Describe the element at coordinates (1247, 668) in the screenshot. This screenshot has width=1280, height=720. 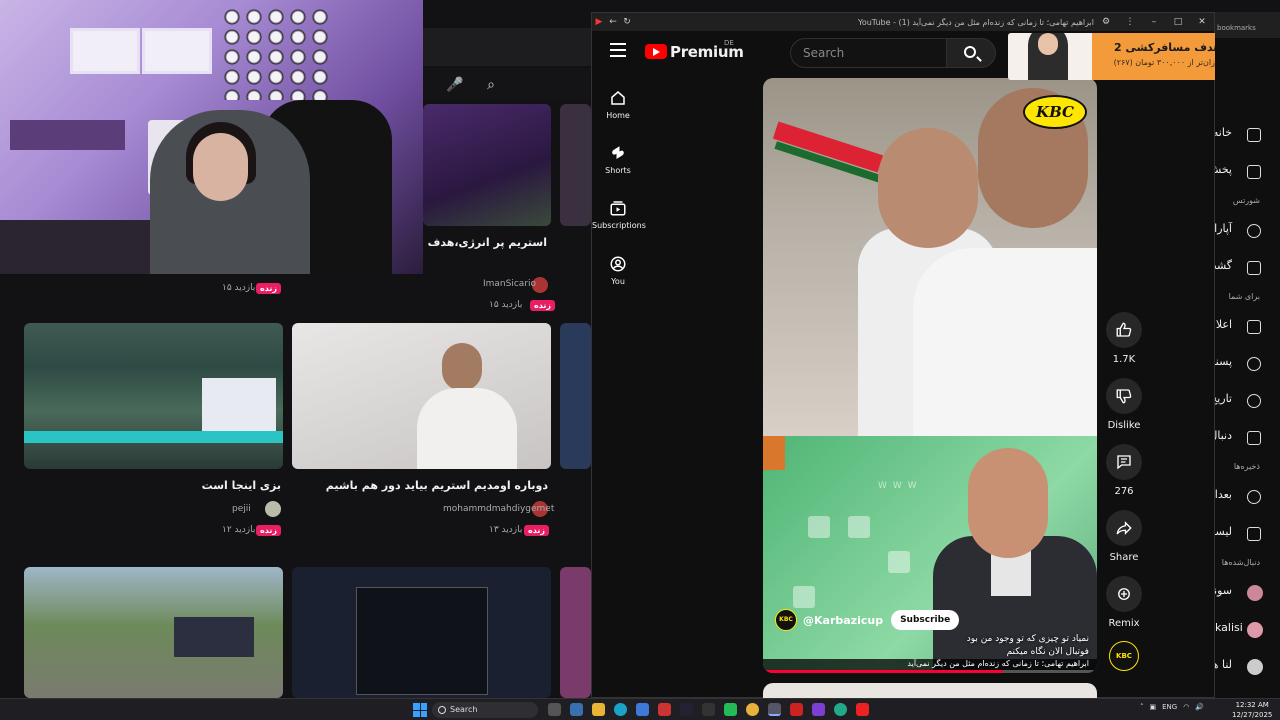
I see `followed-channel: لنا هک` at that location.